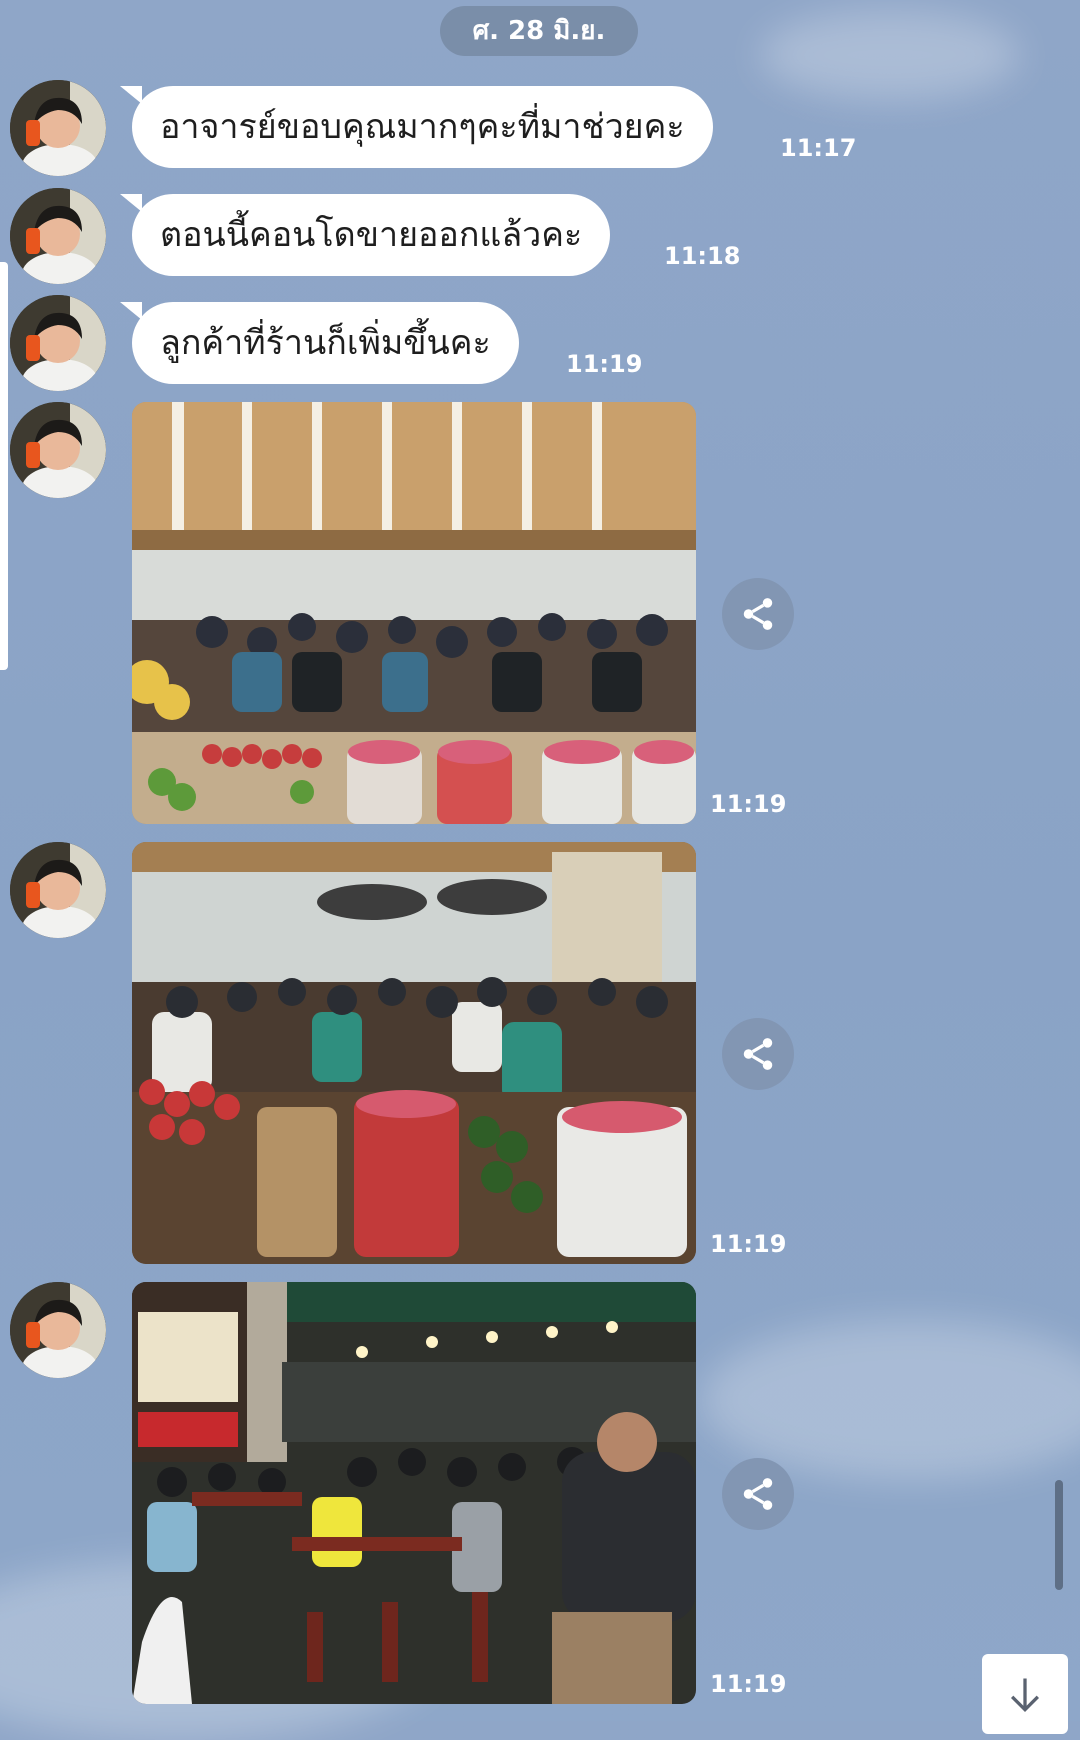  I want to click on message-text: ตอนนี้คอนโดขายออกแล้วคะ, so click(371, 235).